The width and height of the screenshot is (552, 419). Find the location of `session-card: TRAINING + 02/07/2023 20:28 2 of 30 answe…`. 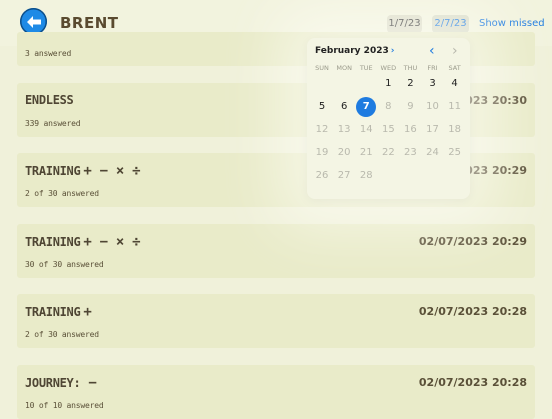

session-card: TRAINING + 02/07/2023 20:28 2 of 30 answe… is located at coordinates (276, 321).